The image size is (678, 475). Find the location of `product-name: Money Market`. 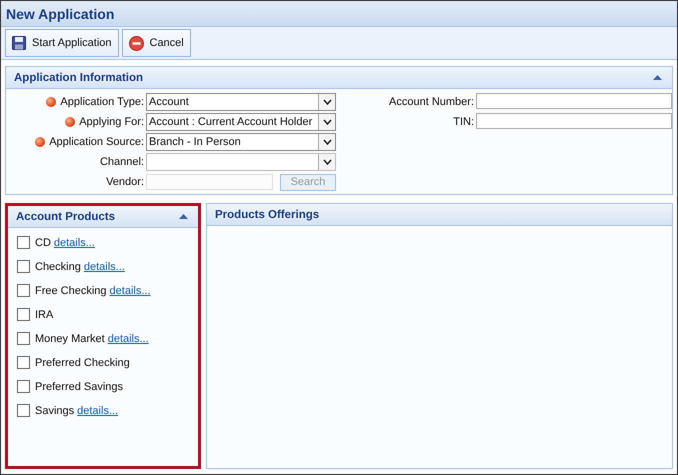

product-name: Money Market is located at coordinates (70, 338).